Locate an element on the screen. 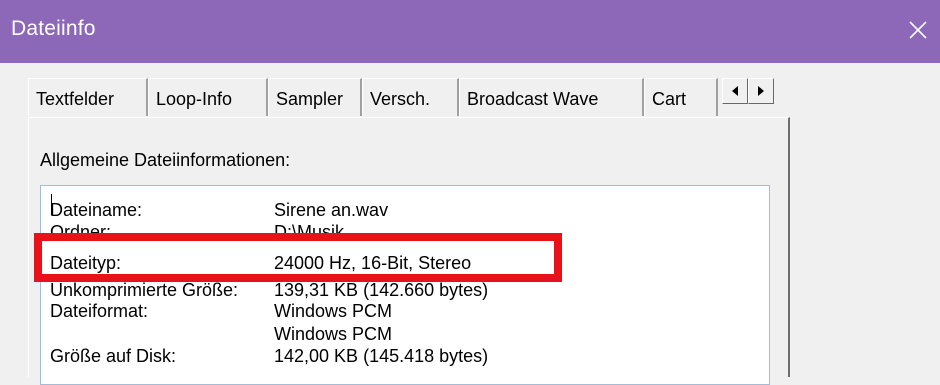 The width and height of the screenshot is (940, 385). window-title: Dateiinfo is located at coordinates (53, 28).